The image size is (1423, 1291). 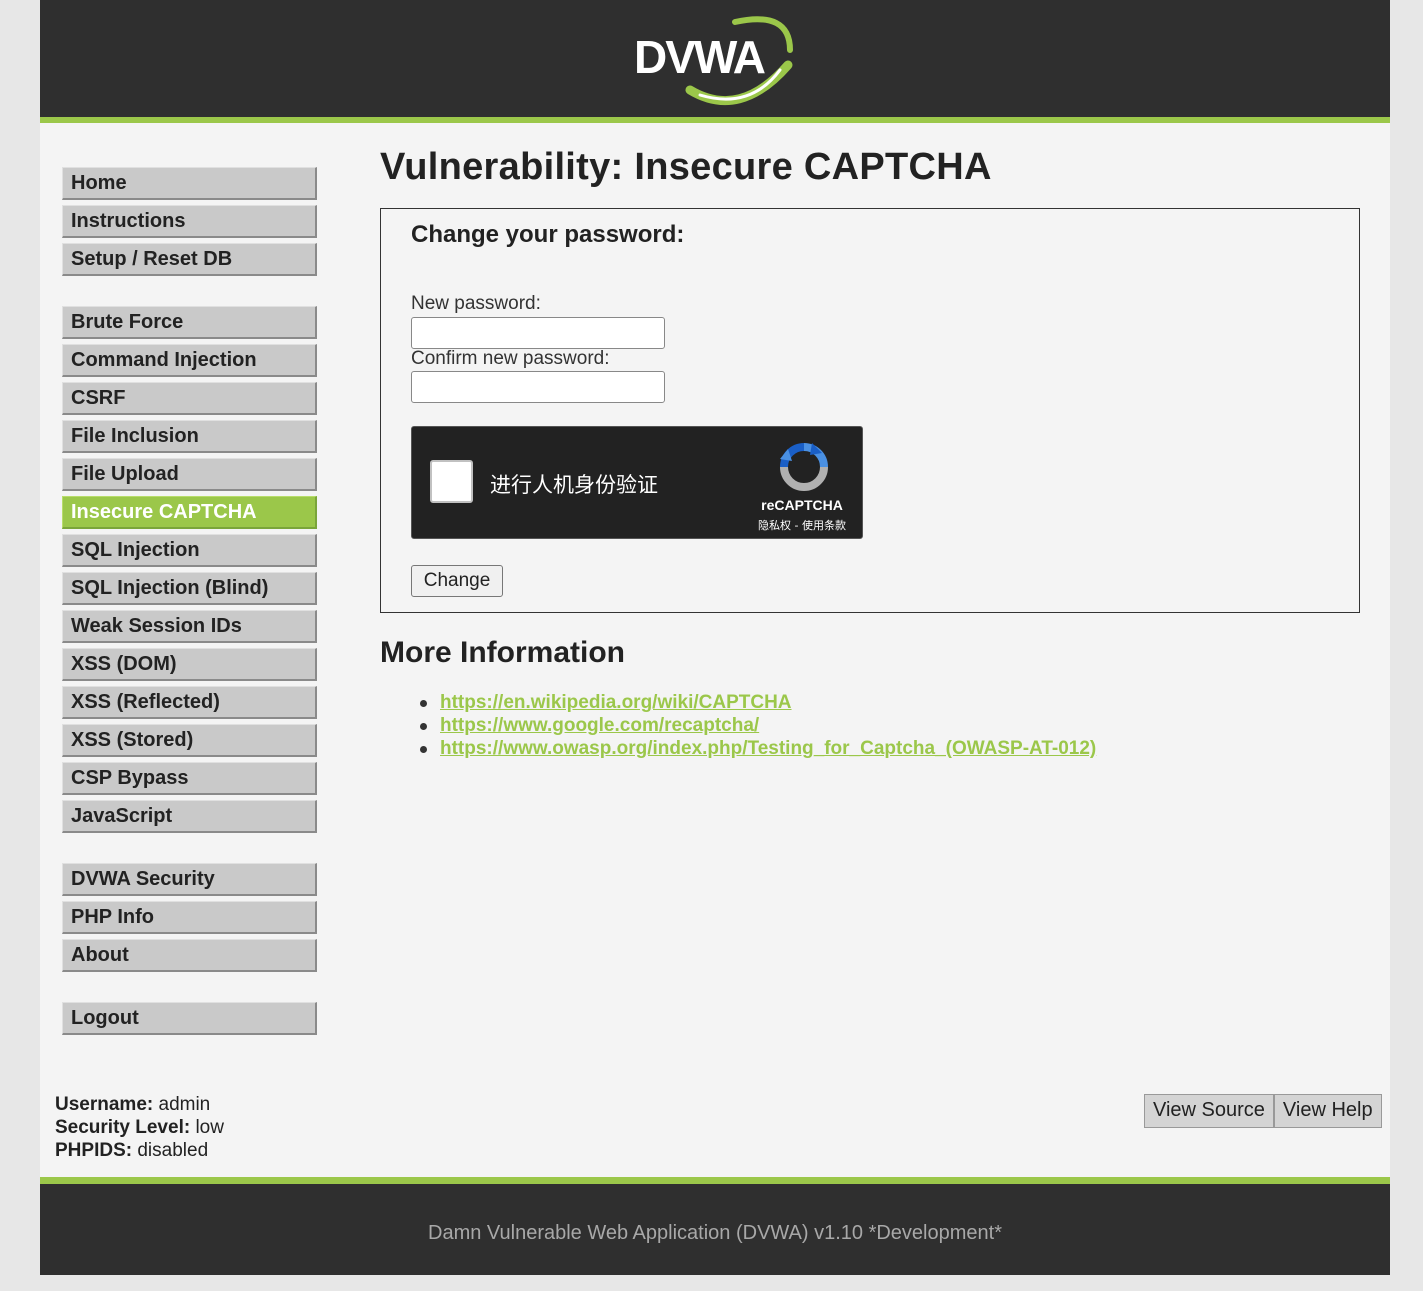 I want to click on security-level-label: Security Level:, so click(x=123, y=1127).